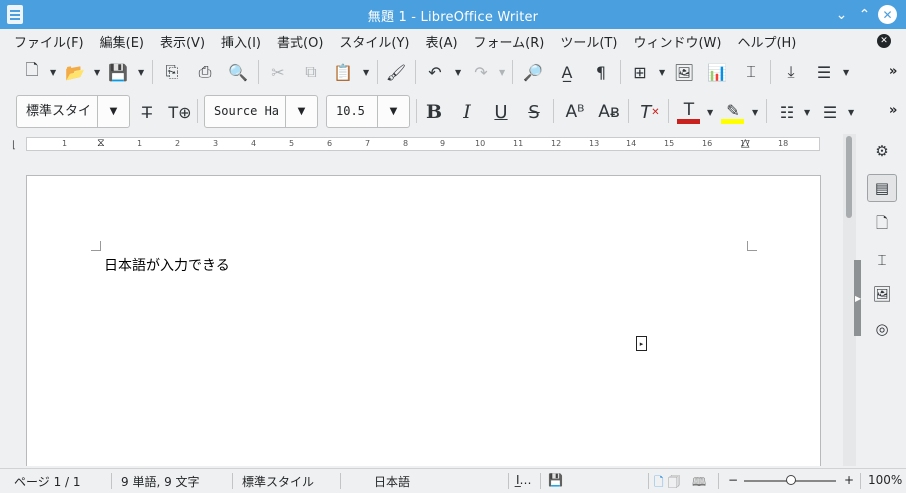  Describe the element at coordinates (662, 72) in the screenshot. I see `table-dropdown-arrow: ▼` at that location.